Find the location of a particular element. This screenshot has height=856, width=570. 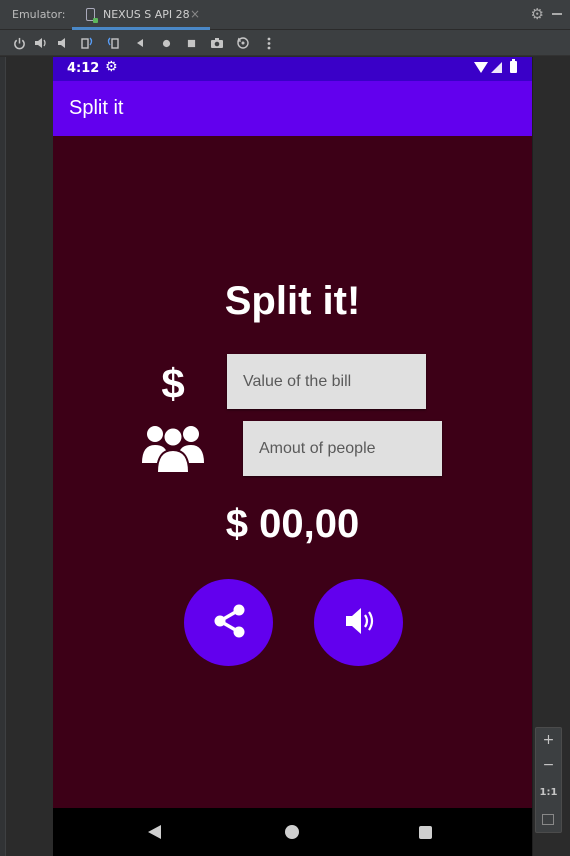

screenshot-icon is located at coordinates (217, 43).